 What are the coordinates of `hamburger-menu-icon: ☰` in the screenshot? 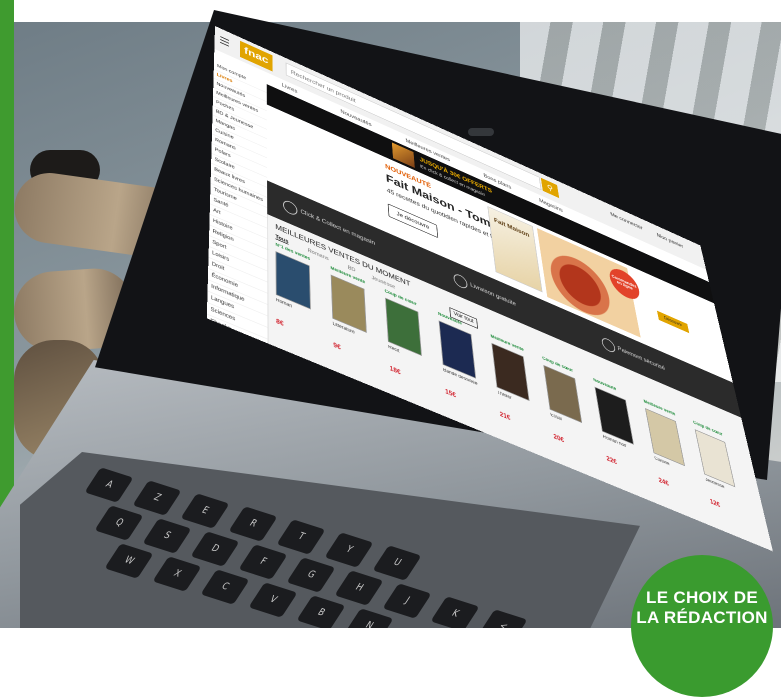 It's located at (226, 43).